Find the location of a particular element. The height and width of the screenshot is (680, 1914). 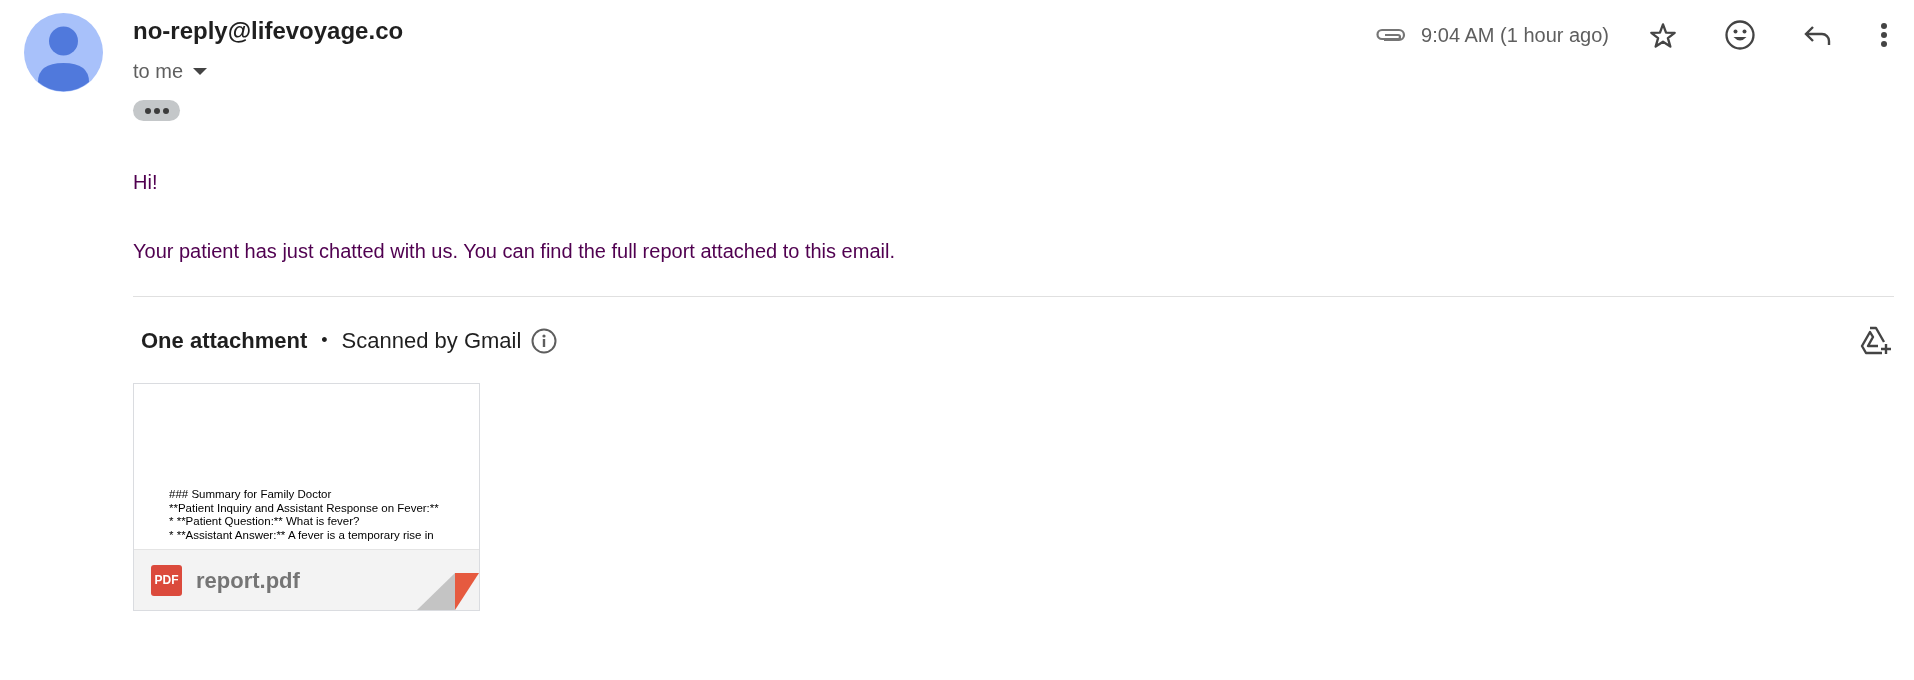

more-icon is located at coordinates (156, 110).